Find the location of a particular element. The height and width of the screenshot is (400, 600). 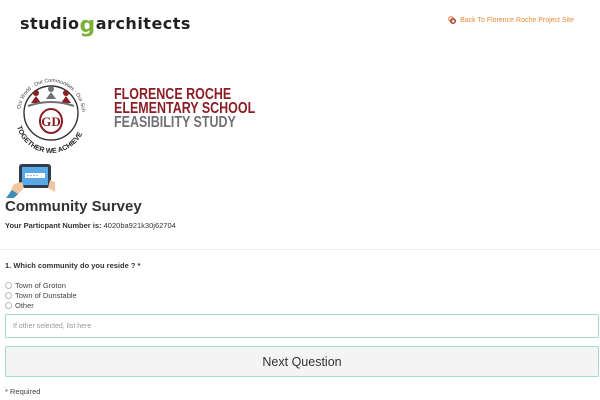

svg-text: GD is located at coordinates (51, 121).